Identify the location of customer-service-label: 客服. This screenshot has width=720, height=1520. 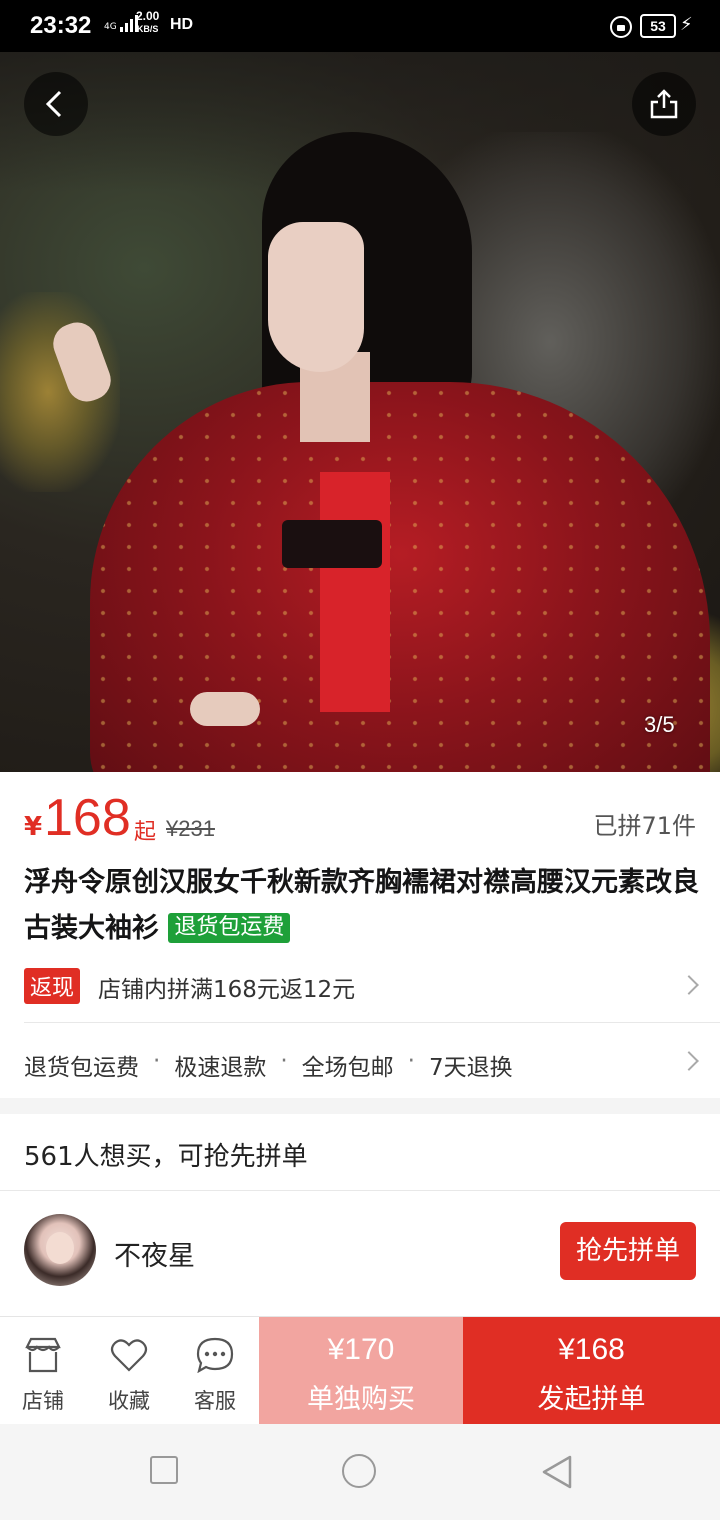
(215, 1401).